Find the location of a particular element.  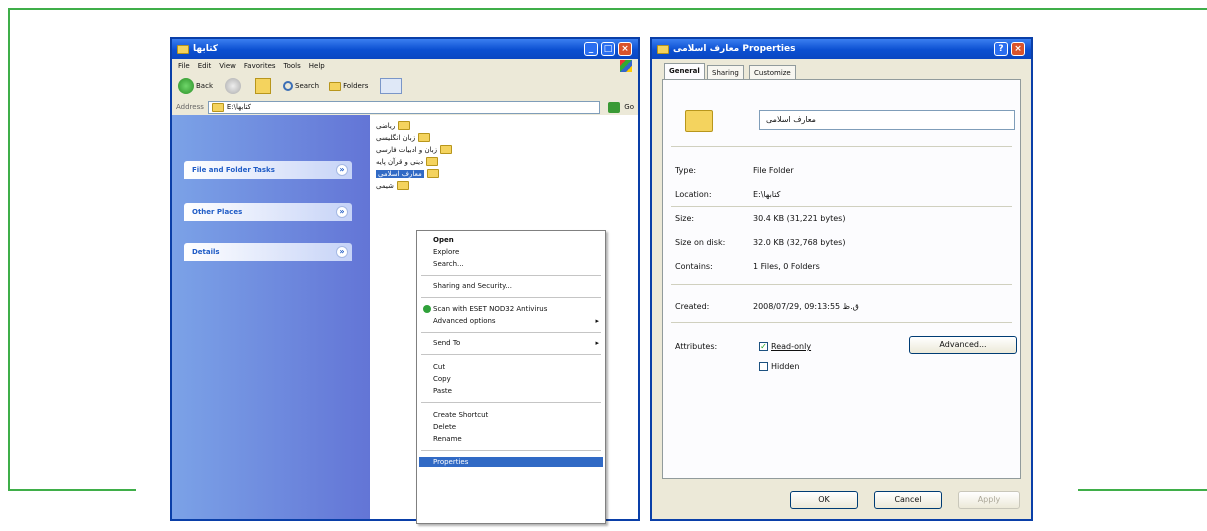

readonly-checkbox: ✓ Read-only is located at coordinates (785, 346).